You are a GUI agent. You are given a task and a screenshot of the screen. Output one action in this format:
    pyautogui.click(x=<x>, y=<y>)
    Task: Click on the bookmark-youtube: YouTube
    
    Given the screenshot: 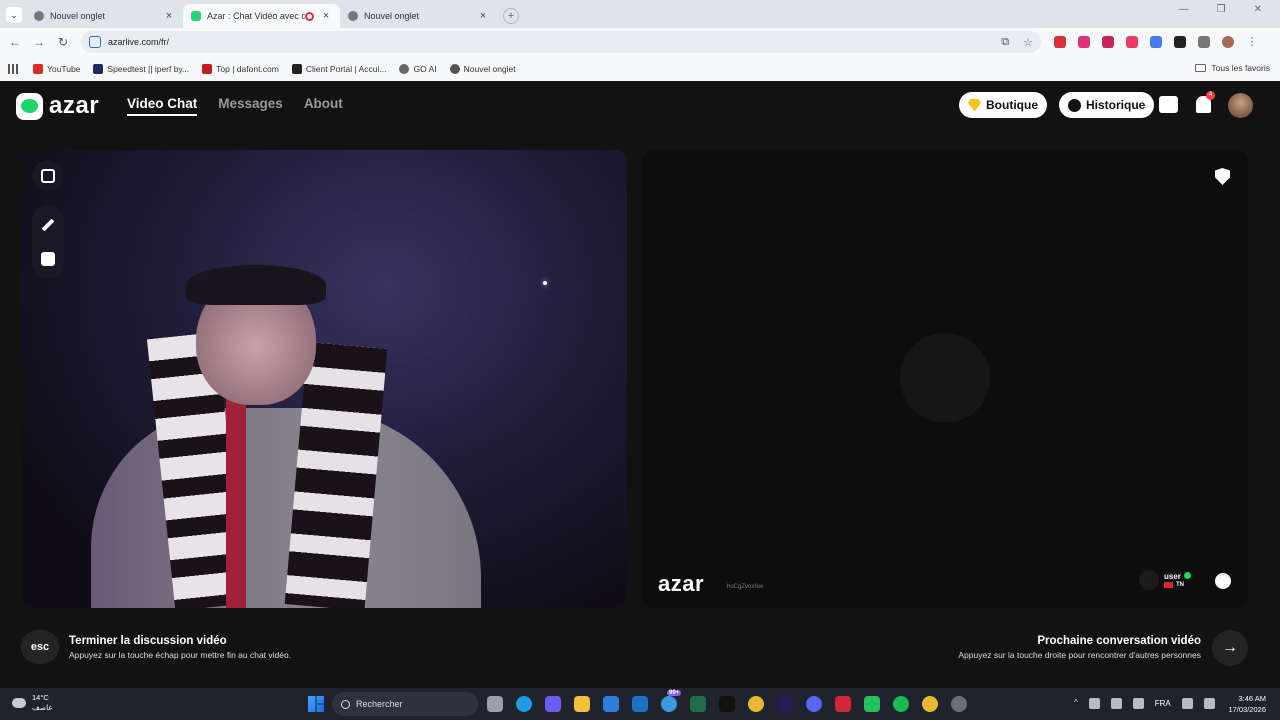 What is the action you would take?
    pyautogui.click(x=56, y=68)
    